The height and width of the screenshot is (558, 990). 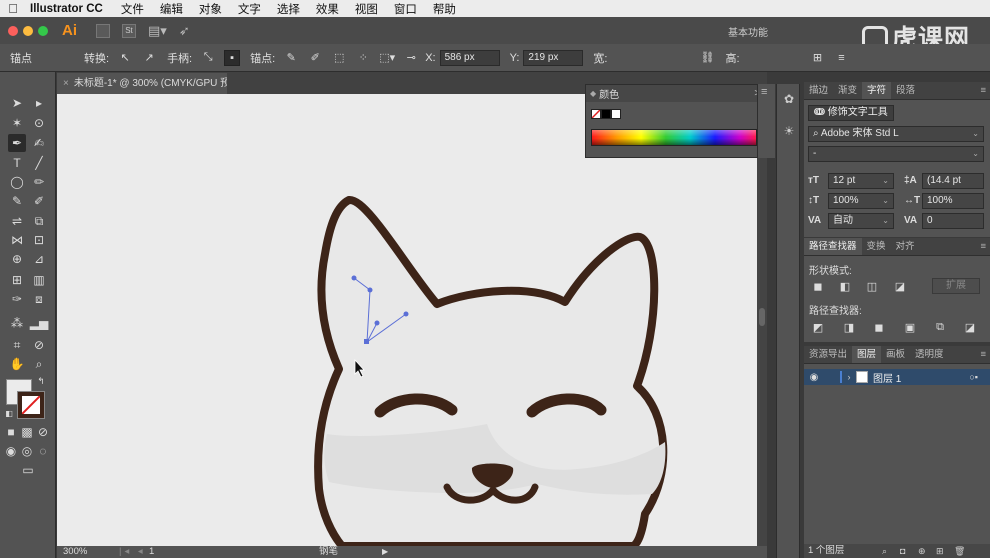 I want to click on width-tool-icon: ⋈, so click(x=17, y=240).